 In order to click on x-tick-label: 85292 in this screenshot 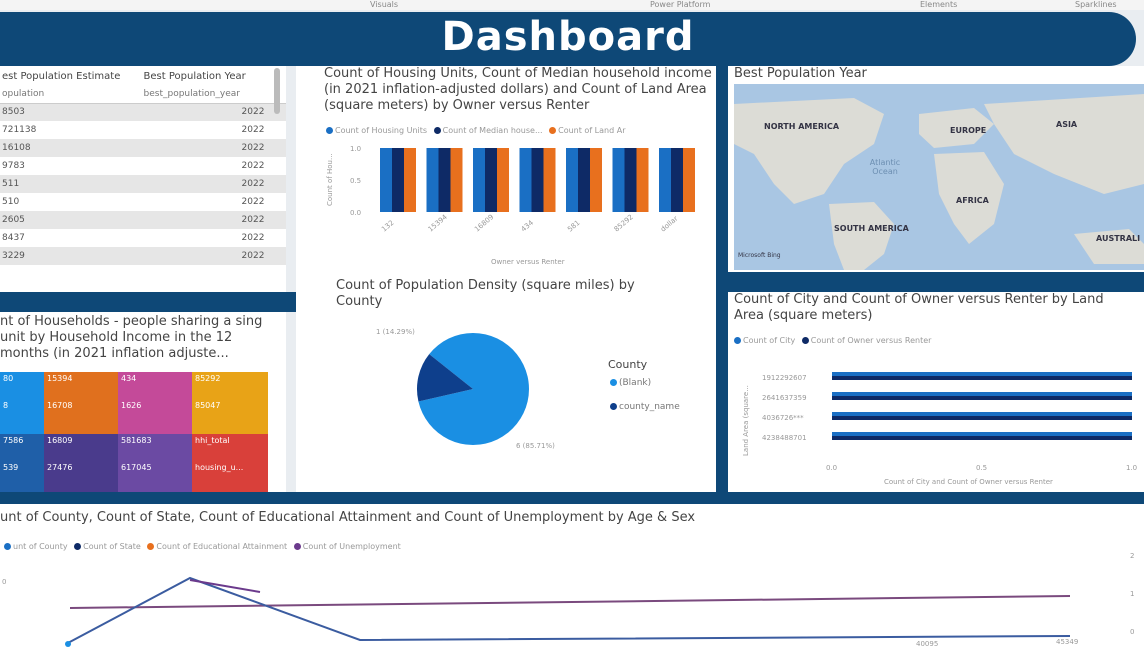, I will do `click(624, 223)`.